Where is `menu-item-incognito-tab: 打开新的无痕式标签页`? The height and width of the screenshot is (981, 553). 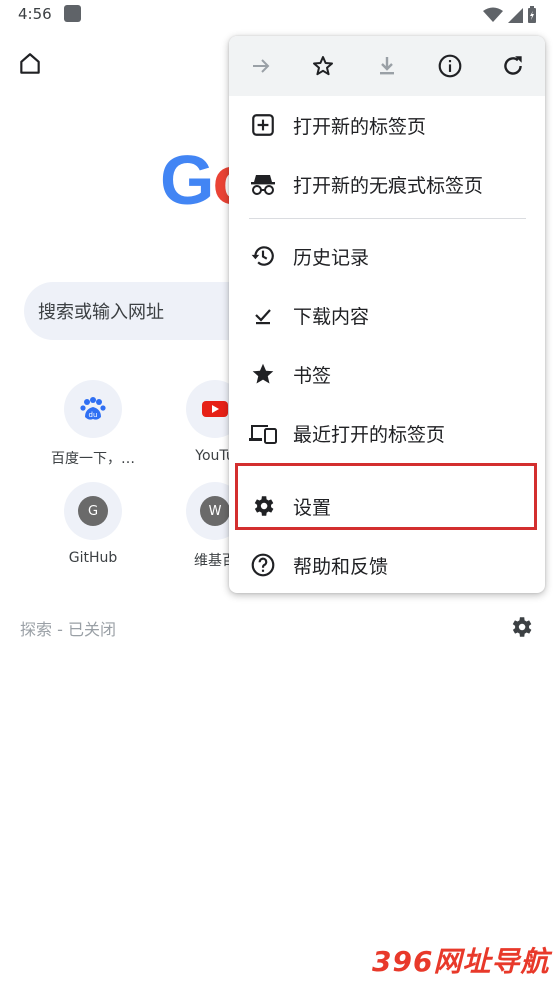
menu-item-incognito-tab: 打开新的无痕式标签页 is located at coordinates (387, 184).